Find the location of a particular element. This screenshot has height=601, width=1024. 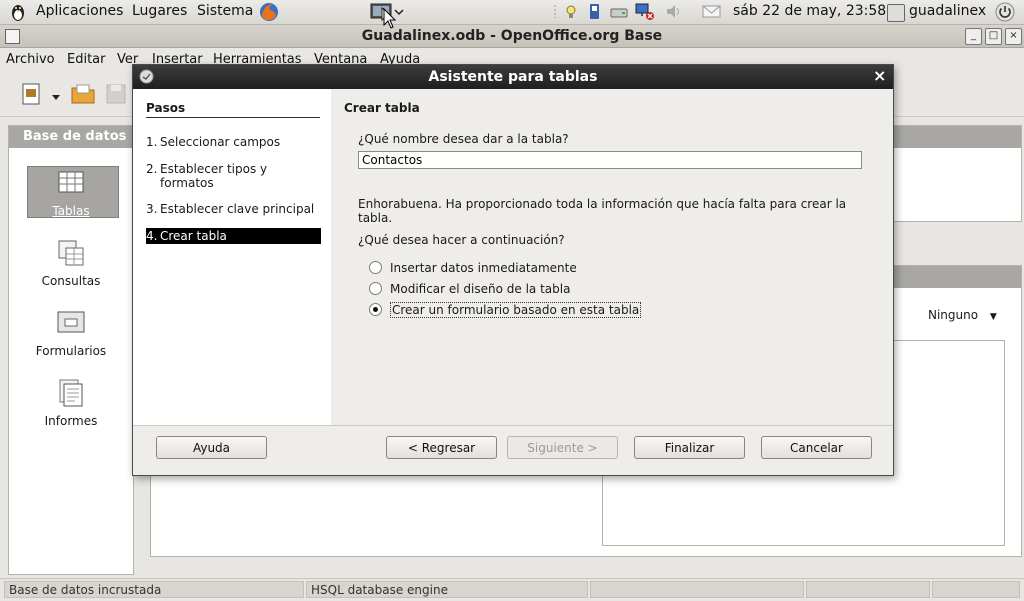

user-name: guadalinex is located at coordinates (947, 11).